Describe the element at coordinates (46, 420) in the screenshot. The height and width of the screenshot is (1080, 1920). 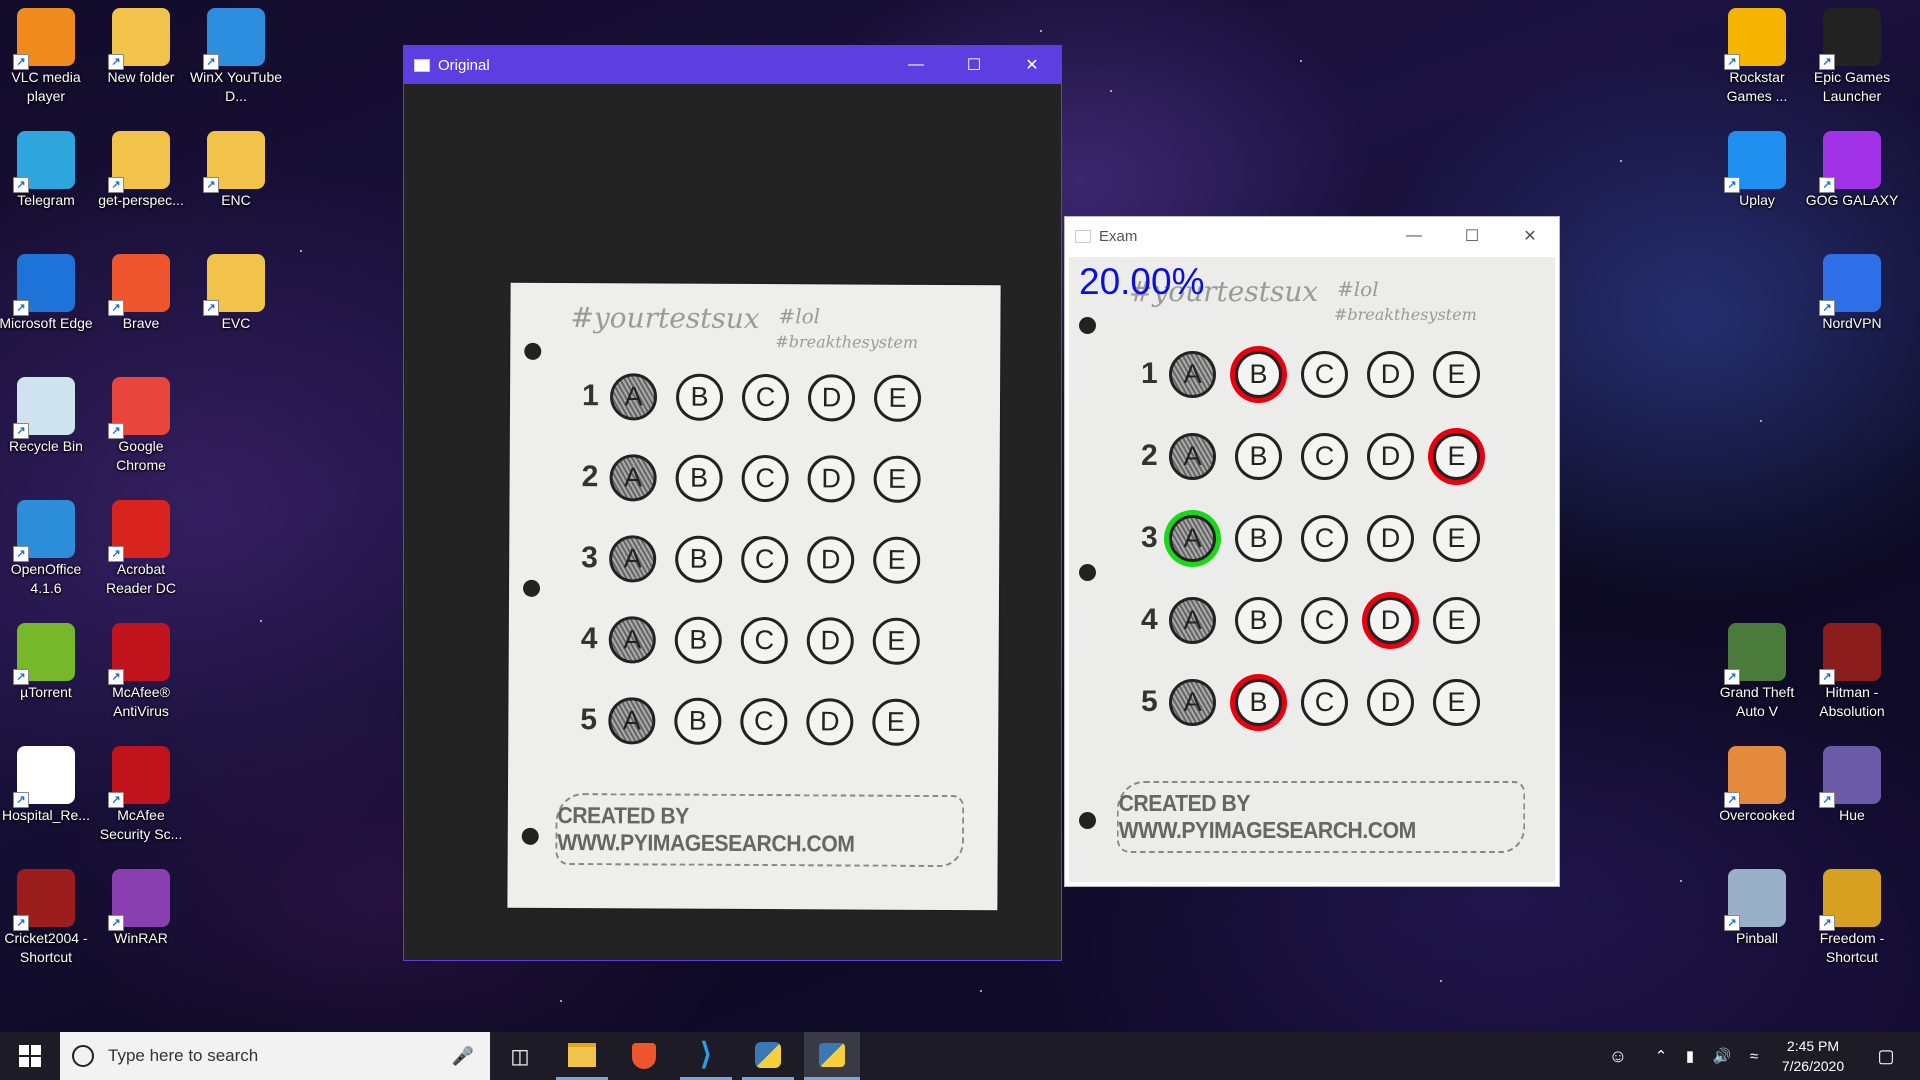
I see `desktop-icon: ↗ Recycle Bin` at that location.